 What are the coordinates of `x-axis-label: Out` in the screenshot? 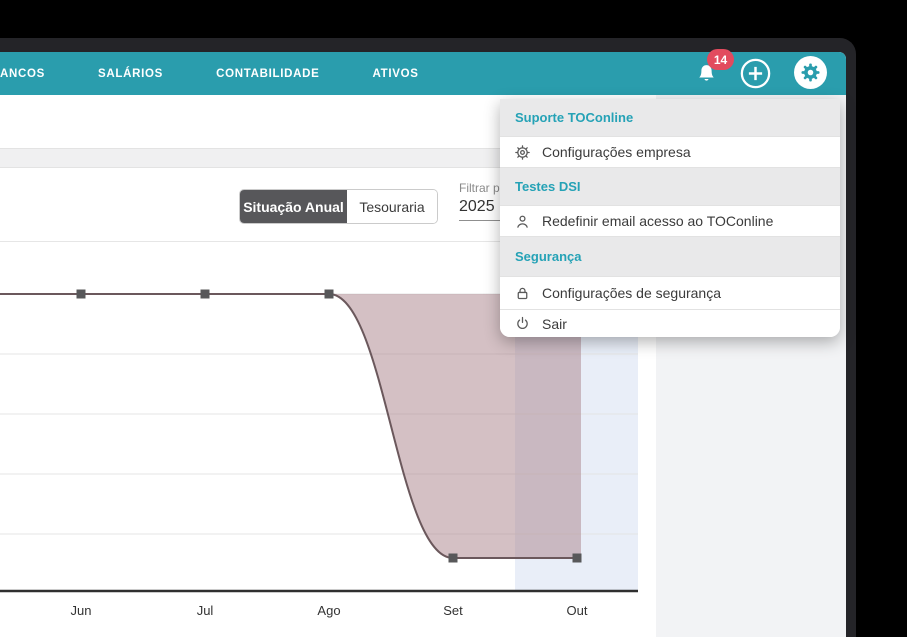 It's located at (577, 610).